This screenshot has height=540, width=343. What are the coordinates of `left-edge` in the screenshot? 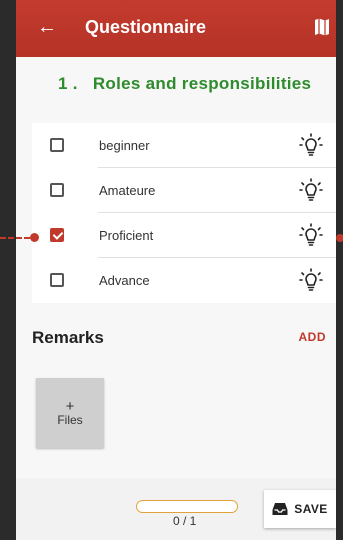 It's located at (8, 270).